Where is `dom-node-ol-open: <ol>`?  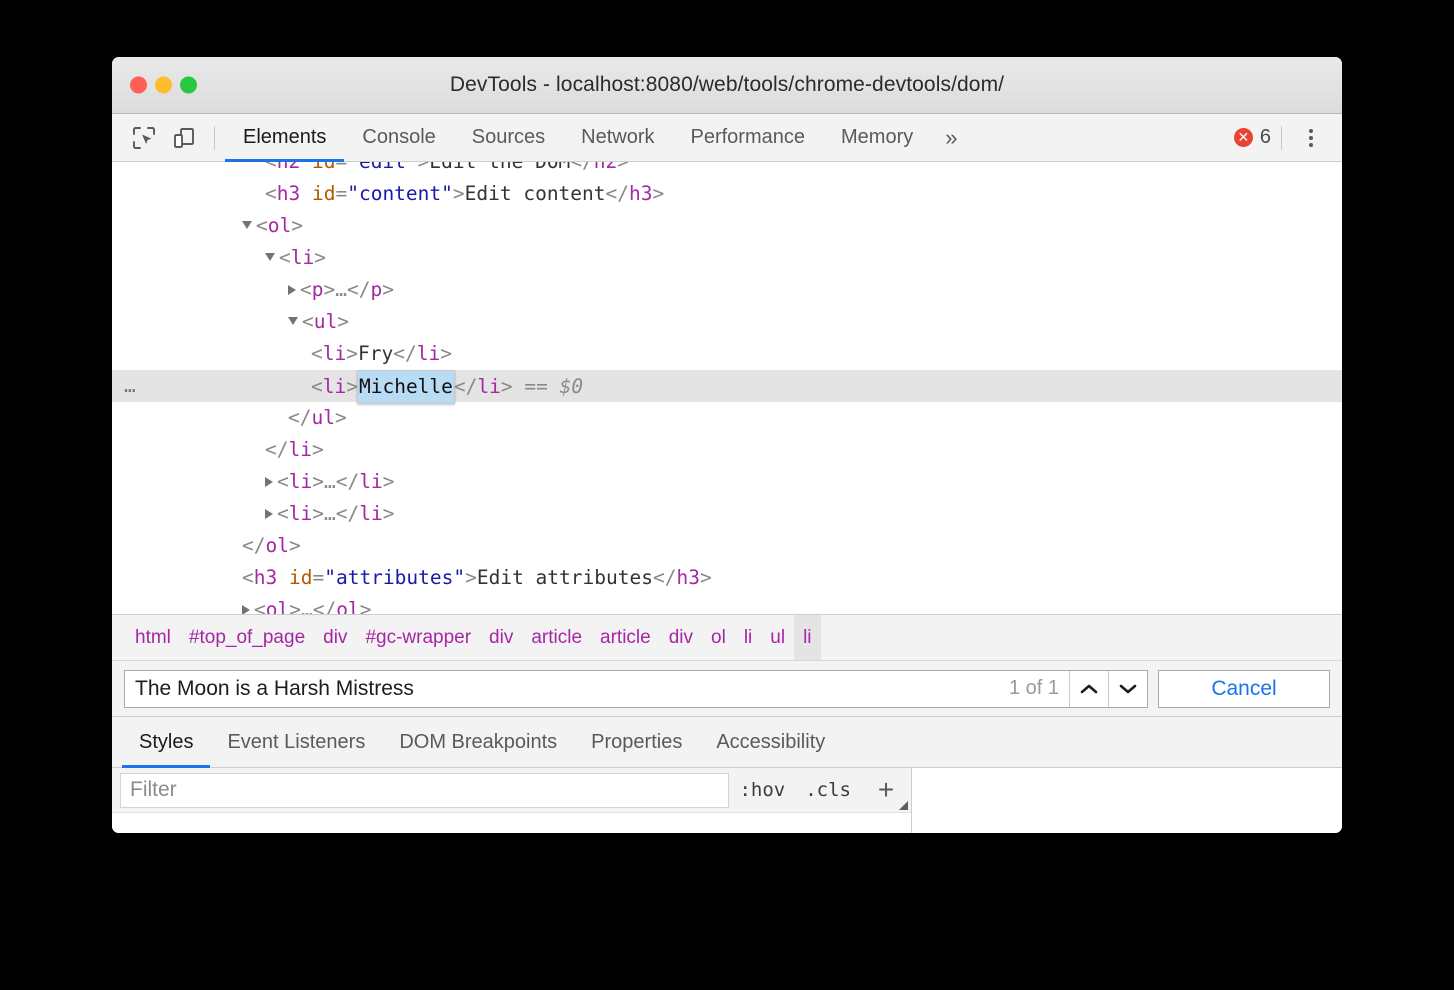 dom-node-ol-open: <ol> is located at coordinates (727, 226).